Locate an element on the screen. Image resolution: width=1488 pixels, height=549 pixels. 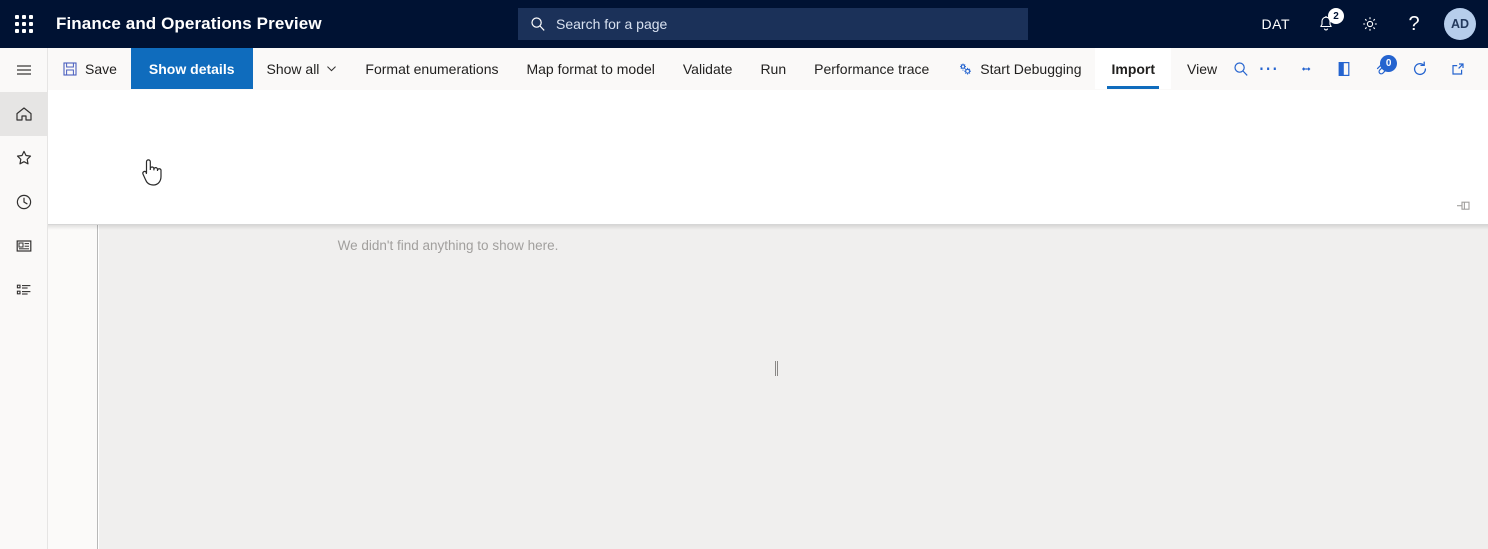
open-in-new-window-icon is located at coordinates (1458, 68).